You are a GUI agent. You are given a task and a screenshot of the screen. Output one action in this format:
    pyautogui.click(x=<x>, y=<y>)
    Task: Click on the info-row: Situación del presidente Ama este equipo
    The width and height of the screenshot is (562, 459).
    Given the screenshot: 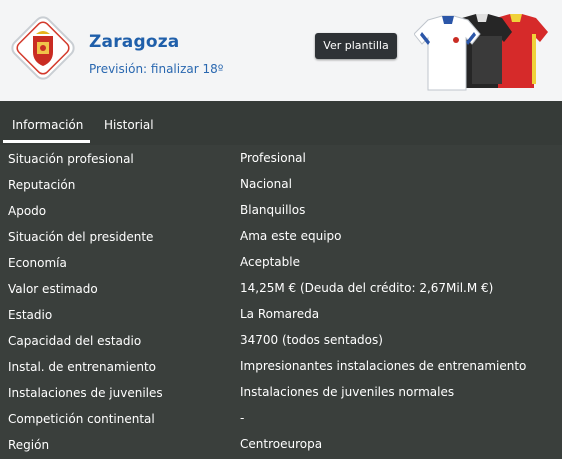 What is the action you would take?
    pyautogui.click(x=281, y=237)
    